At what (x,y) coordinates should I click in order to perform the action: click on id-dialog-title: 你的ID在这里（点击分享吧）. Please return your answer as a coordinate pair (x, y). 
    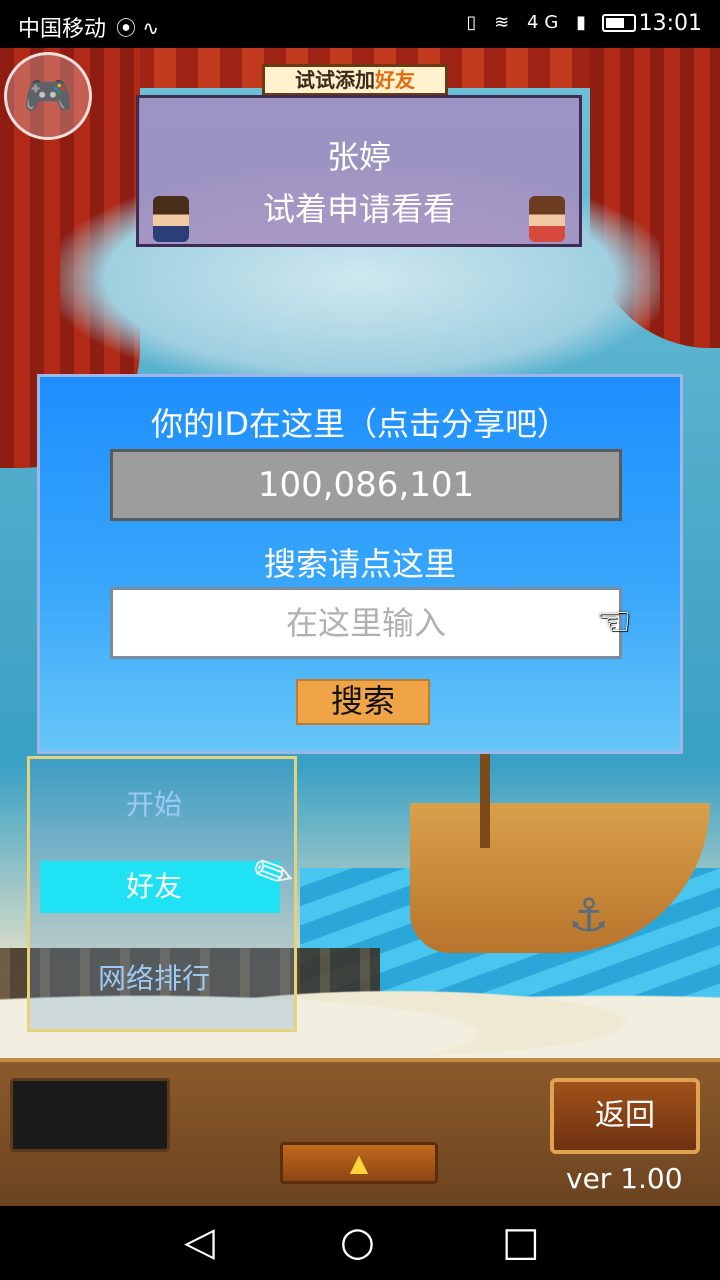
    Looking at the image, I should click on (360, 424).